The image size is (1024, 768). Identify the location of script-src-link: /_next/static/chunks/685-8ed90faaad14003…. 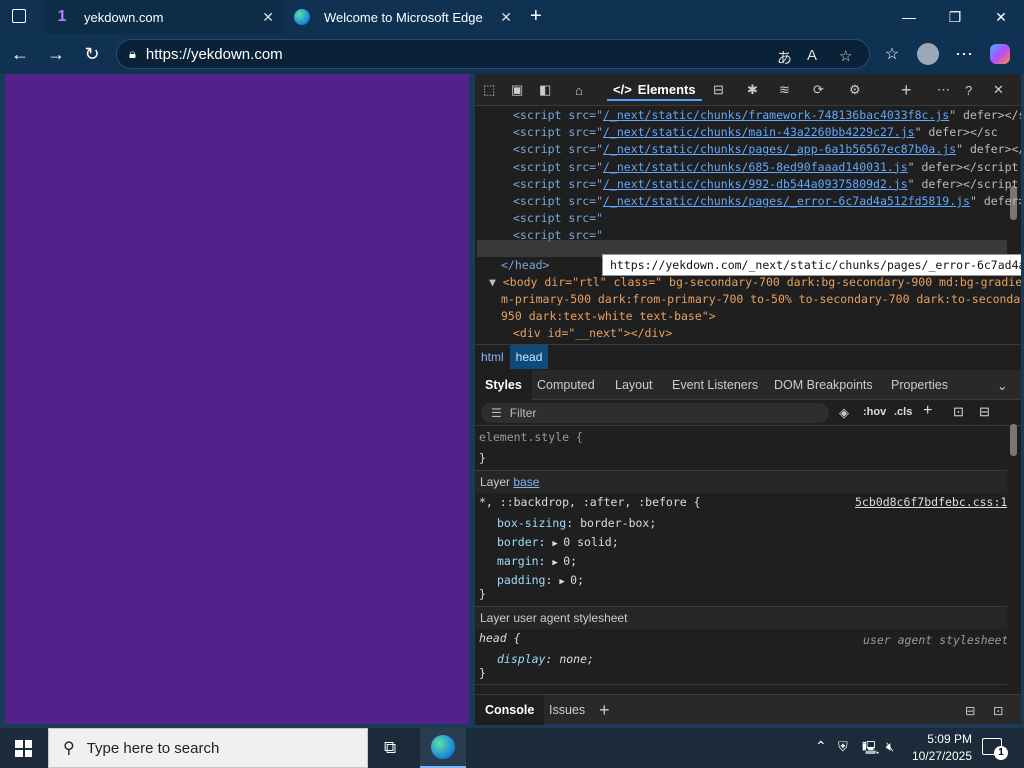
(755, 167).